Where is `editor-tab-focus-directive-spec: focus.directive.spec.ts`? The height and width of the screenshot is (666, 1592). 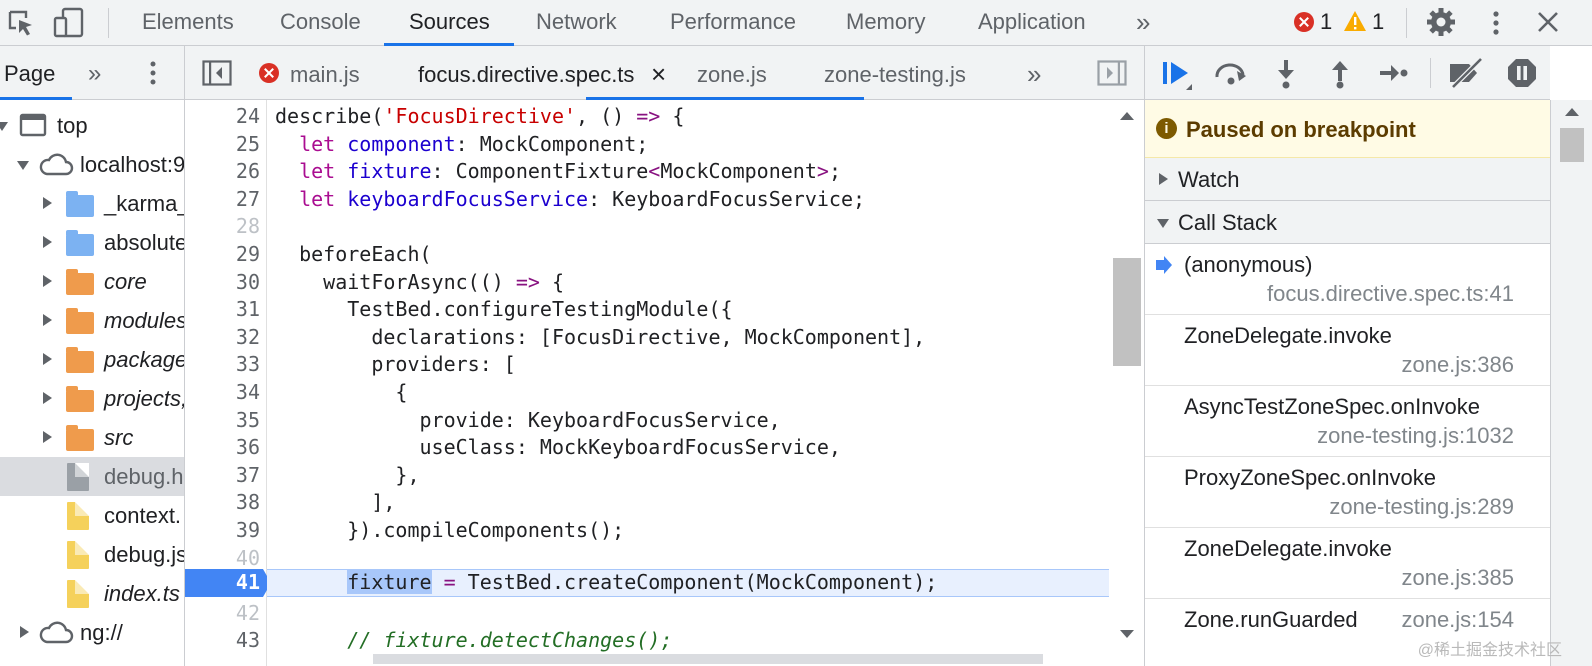 editor-tab-focus-directive-spec: focus.directive.spec.ts is located at coordinates (526, 73).